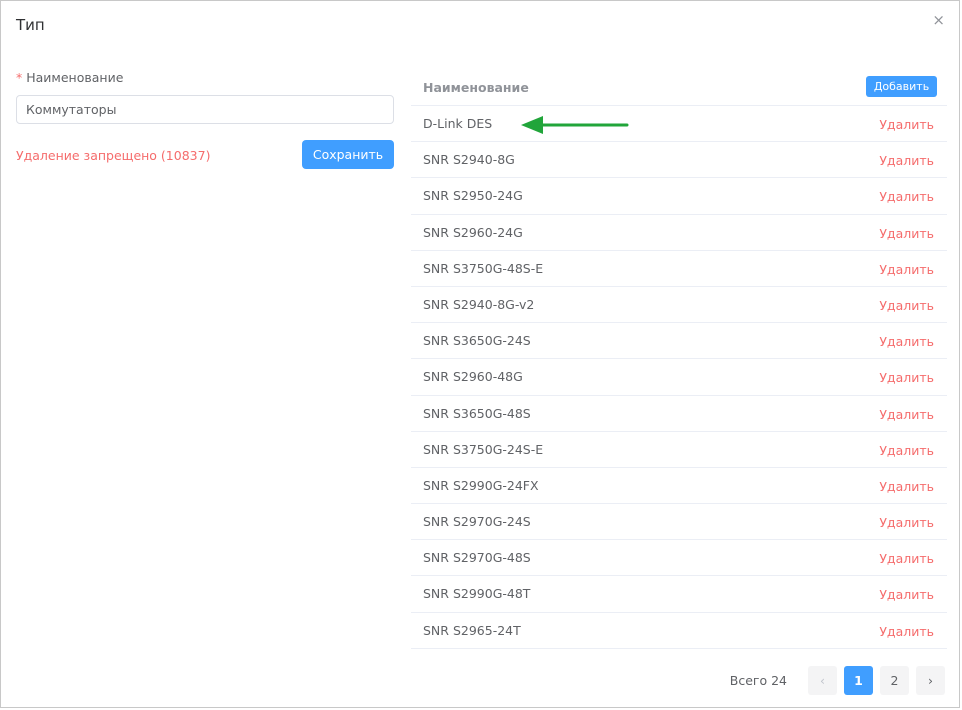 The height and width of the screenshot is (710, 962). I want to click on table-row: SNR S2970G-48S Удалить, so click(679, 558).